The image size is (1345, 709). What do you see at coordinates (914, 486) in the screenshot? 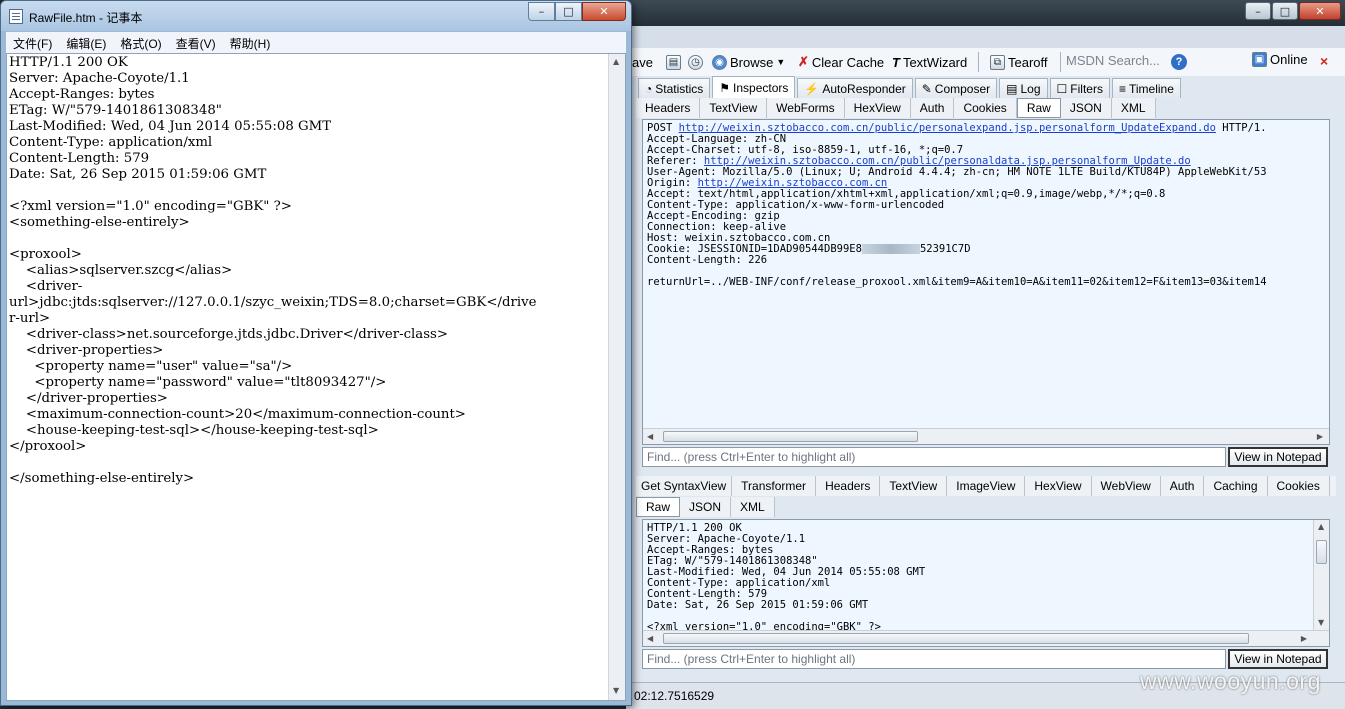
I see `resp-tab-textview: TextView` at bounding box center [914, 486].